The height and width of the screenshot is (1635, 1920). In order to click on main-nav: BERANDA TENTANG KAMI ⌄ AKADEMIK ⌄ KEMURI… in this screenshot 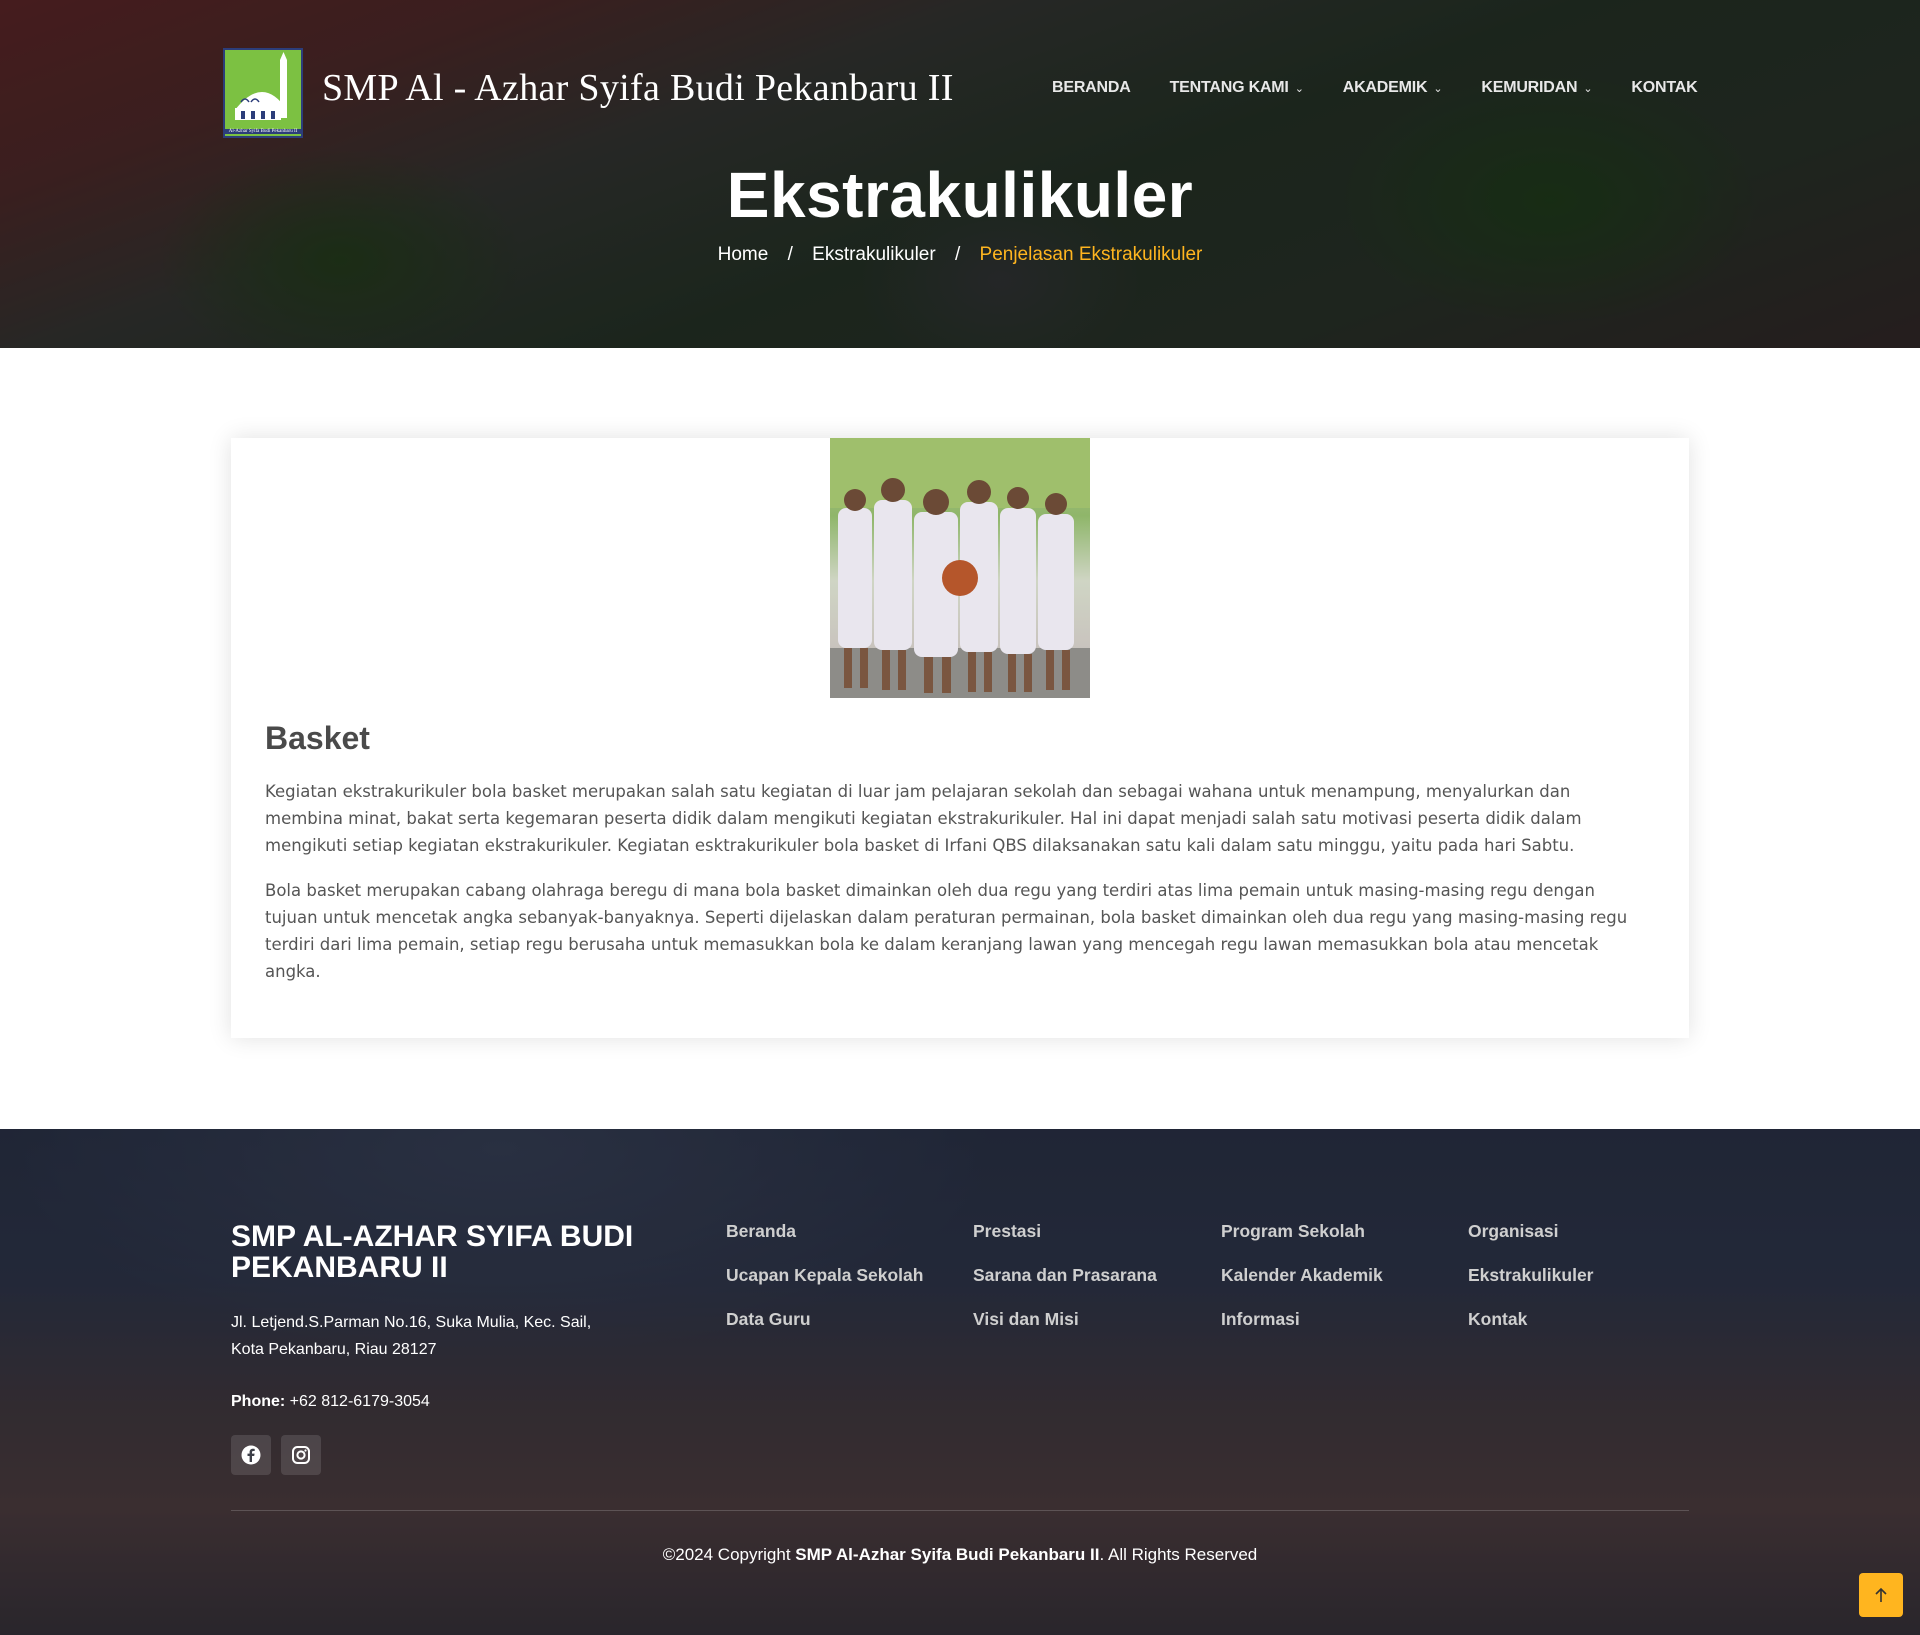, I will do `click(1375, 88)`.